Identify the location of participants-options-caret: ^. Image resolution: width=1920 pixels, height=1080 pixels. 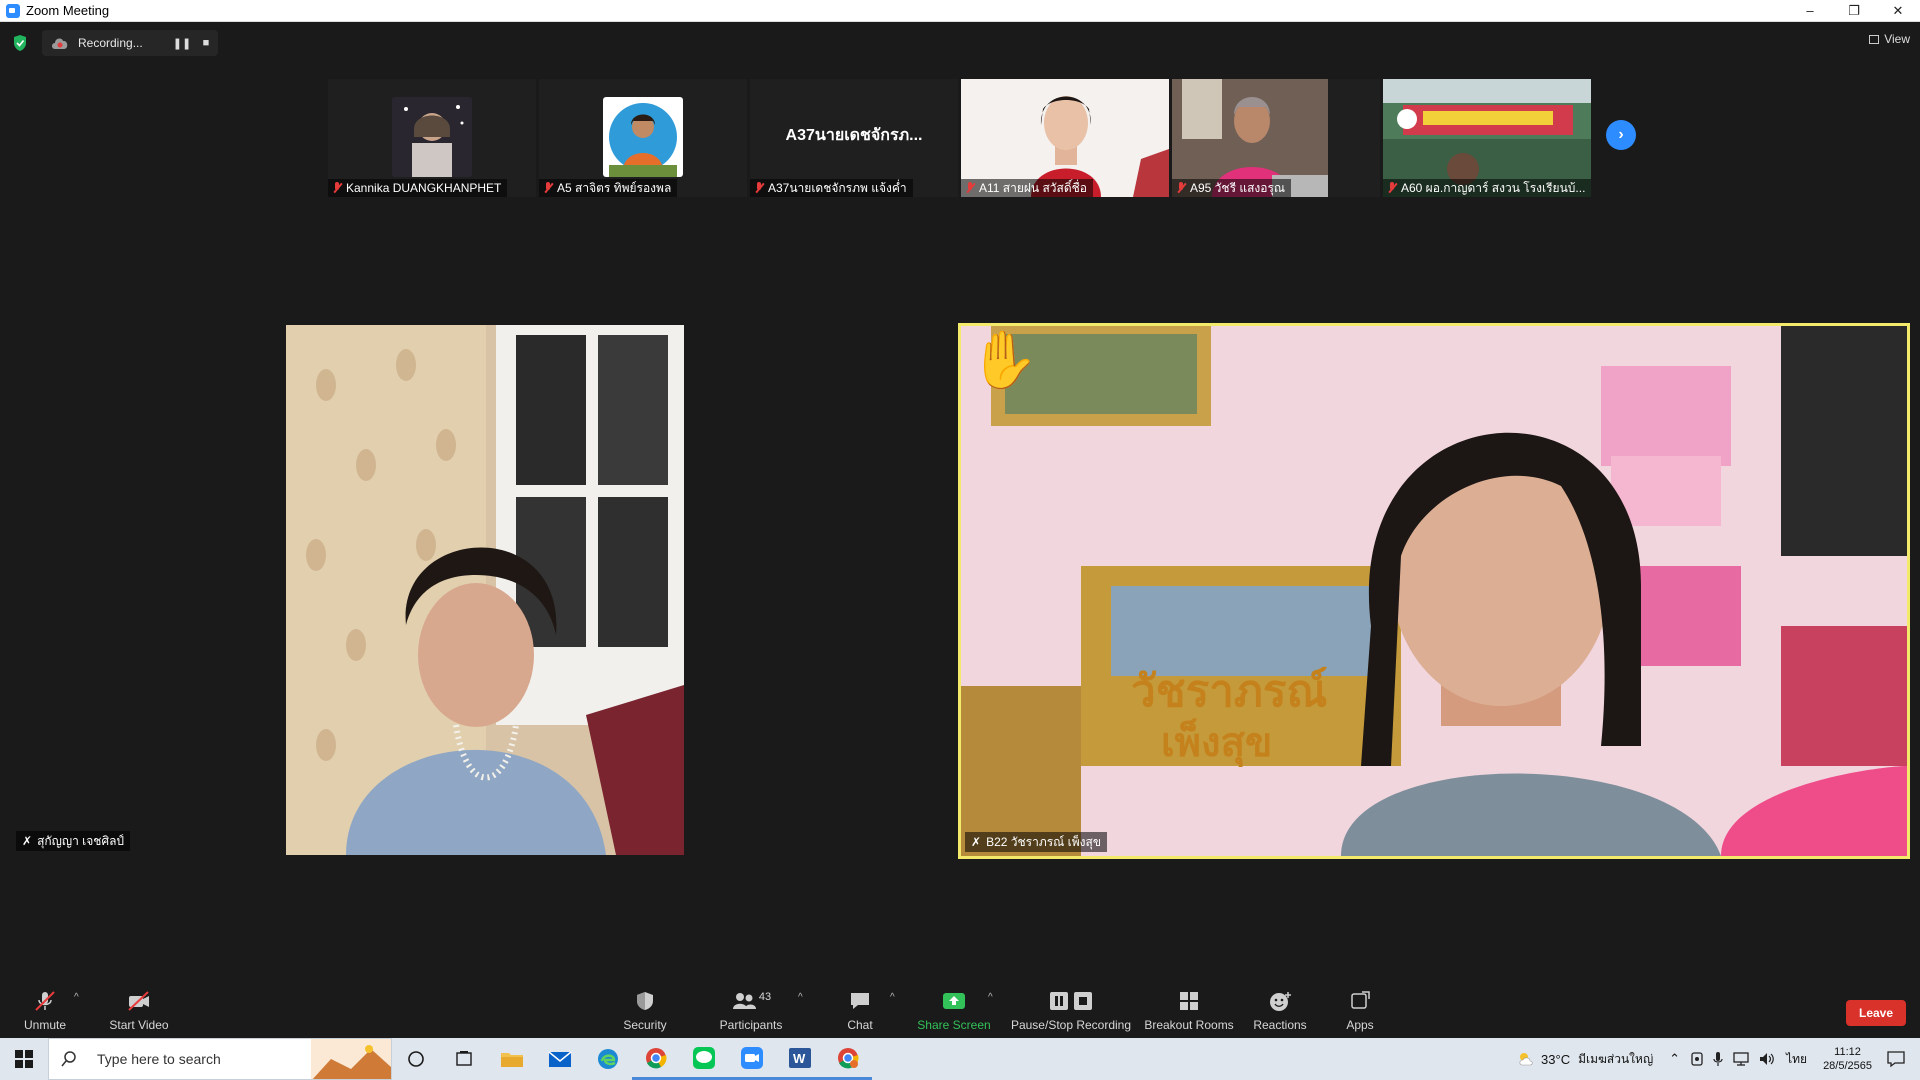
(800, 997).